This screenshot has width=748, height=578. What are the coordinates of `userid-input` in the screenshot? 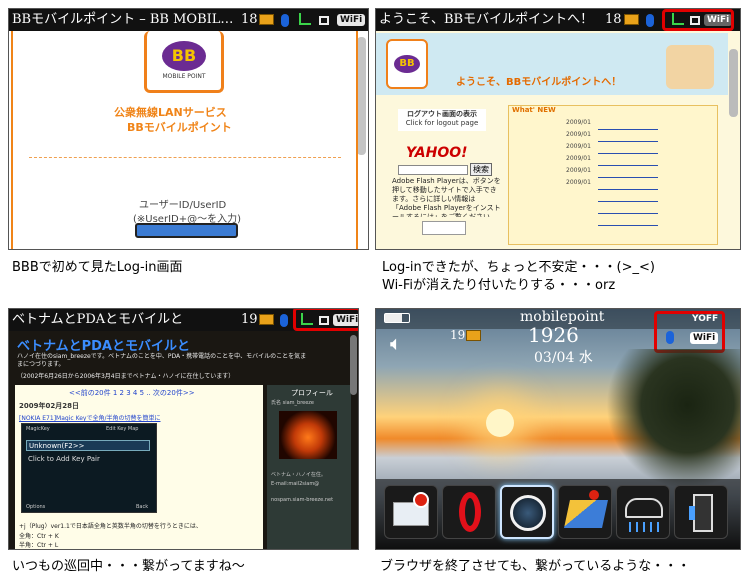 It's located at (186, 230).